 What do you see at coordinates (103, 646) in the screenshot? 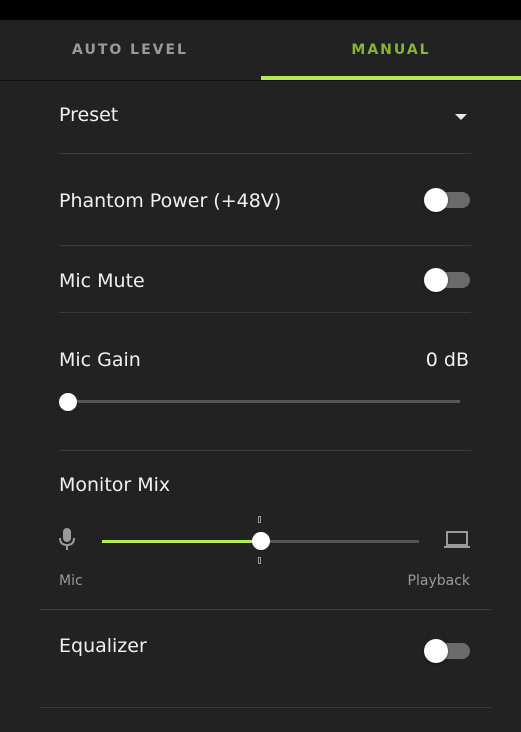
I see `equalizer-label: Equalizer` at bounding box center [103, 646].